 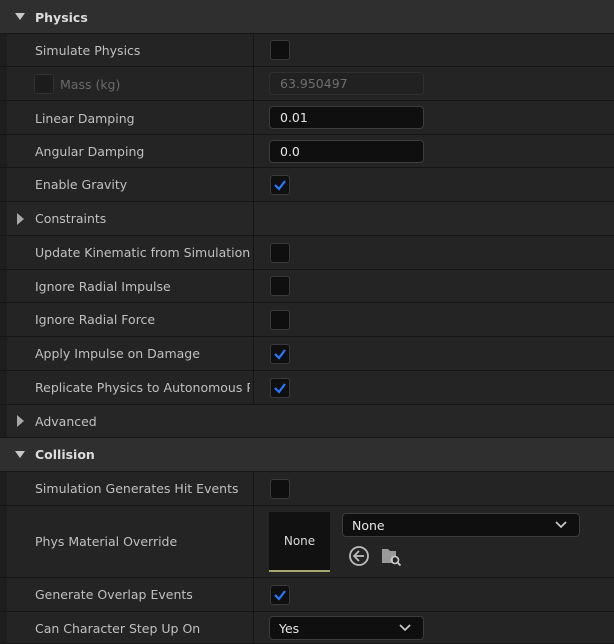 I want to click on asset-thumbnail: None, so click(x=299, y=542).